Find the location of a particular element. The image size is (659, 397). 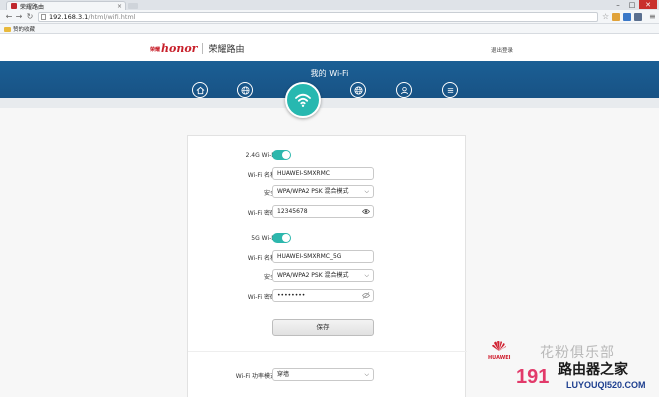

logo-divider is located at coordinates (203, 48).